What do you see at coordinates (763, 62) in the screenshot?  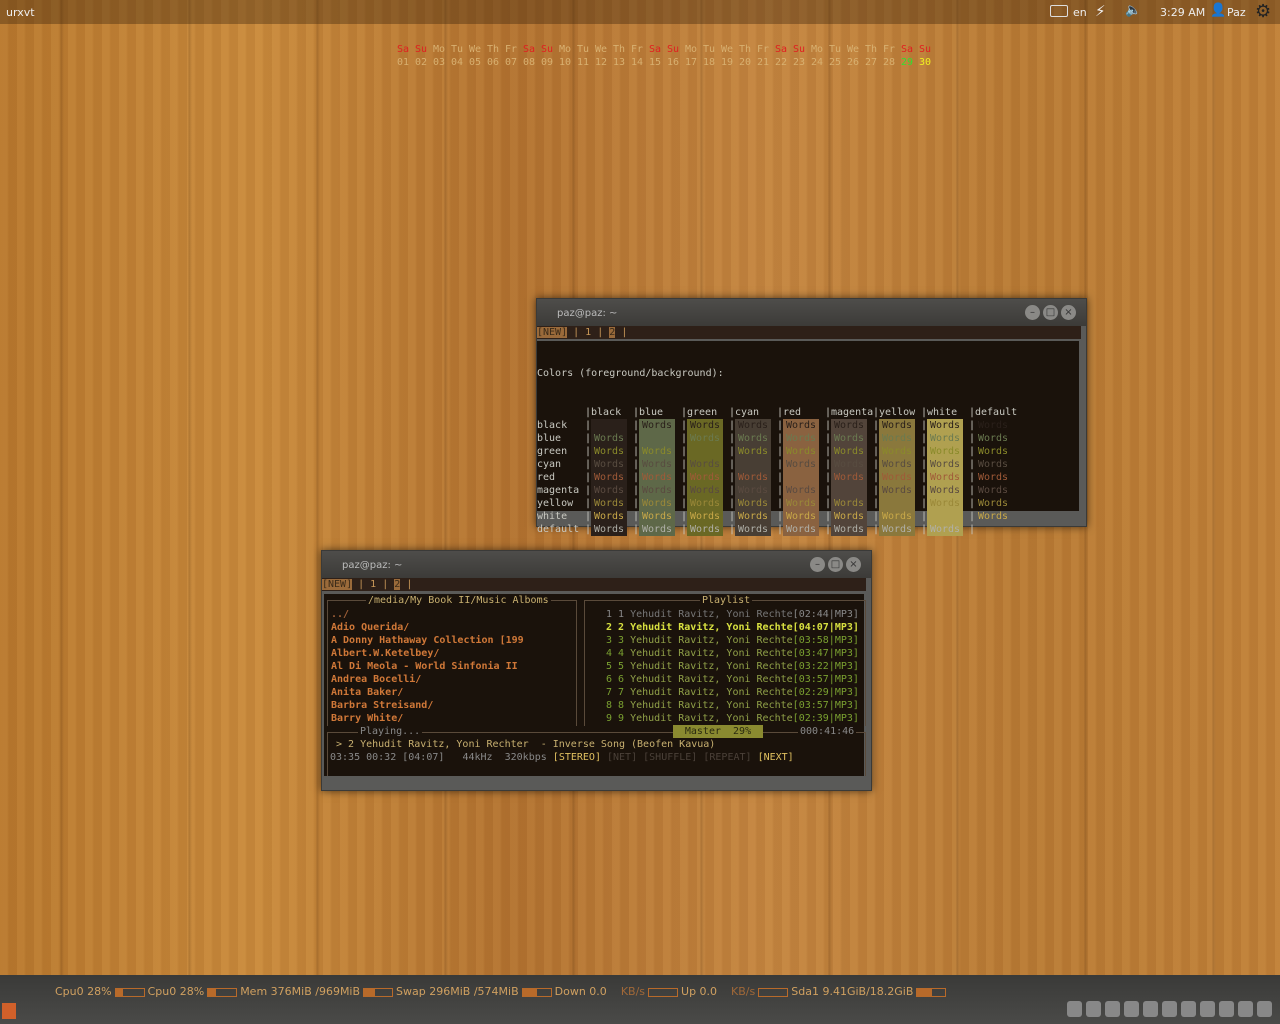 I see `calendar-date: 21` at bounding box center [763, 62].